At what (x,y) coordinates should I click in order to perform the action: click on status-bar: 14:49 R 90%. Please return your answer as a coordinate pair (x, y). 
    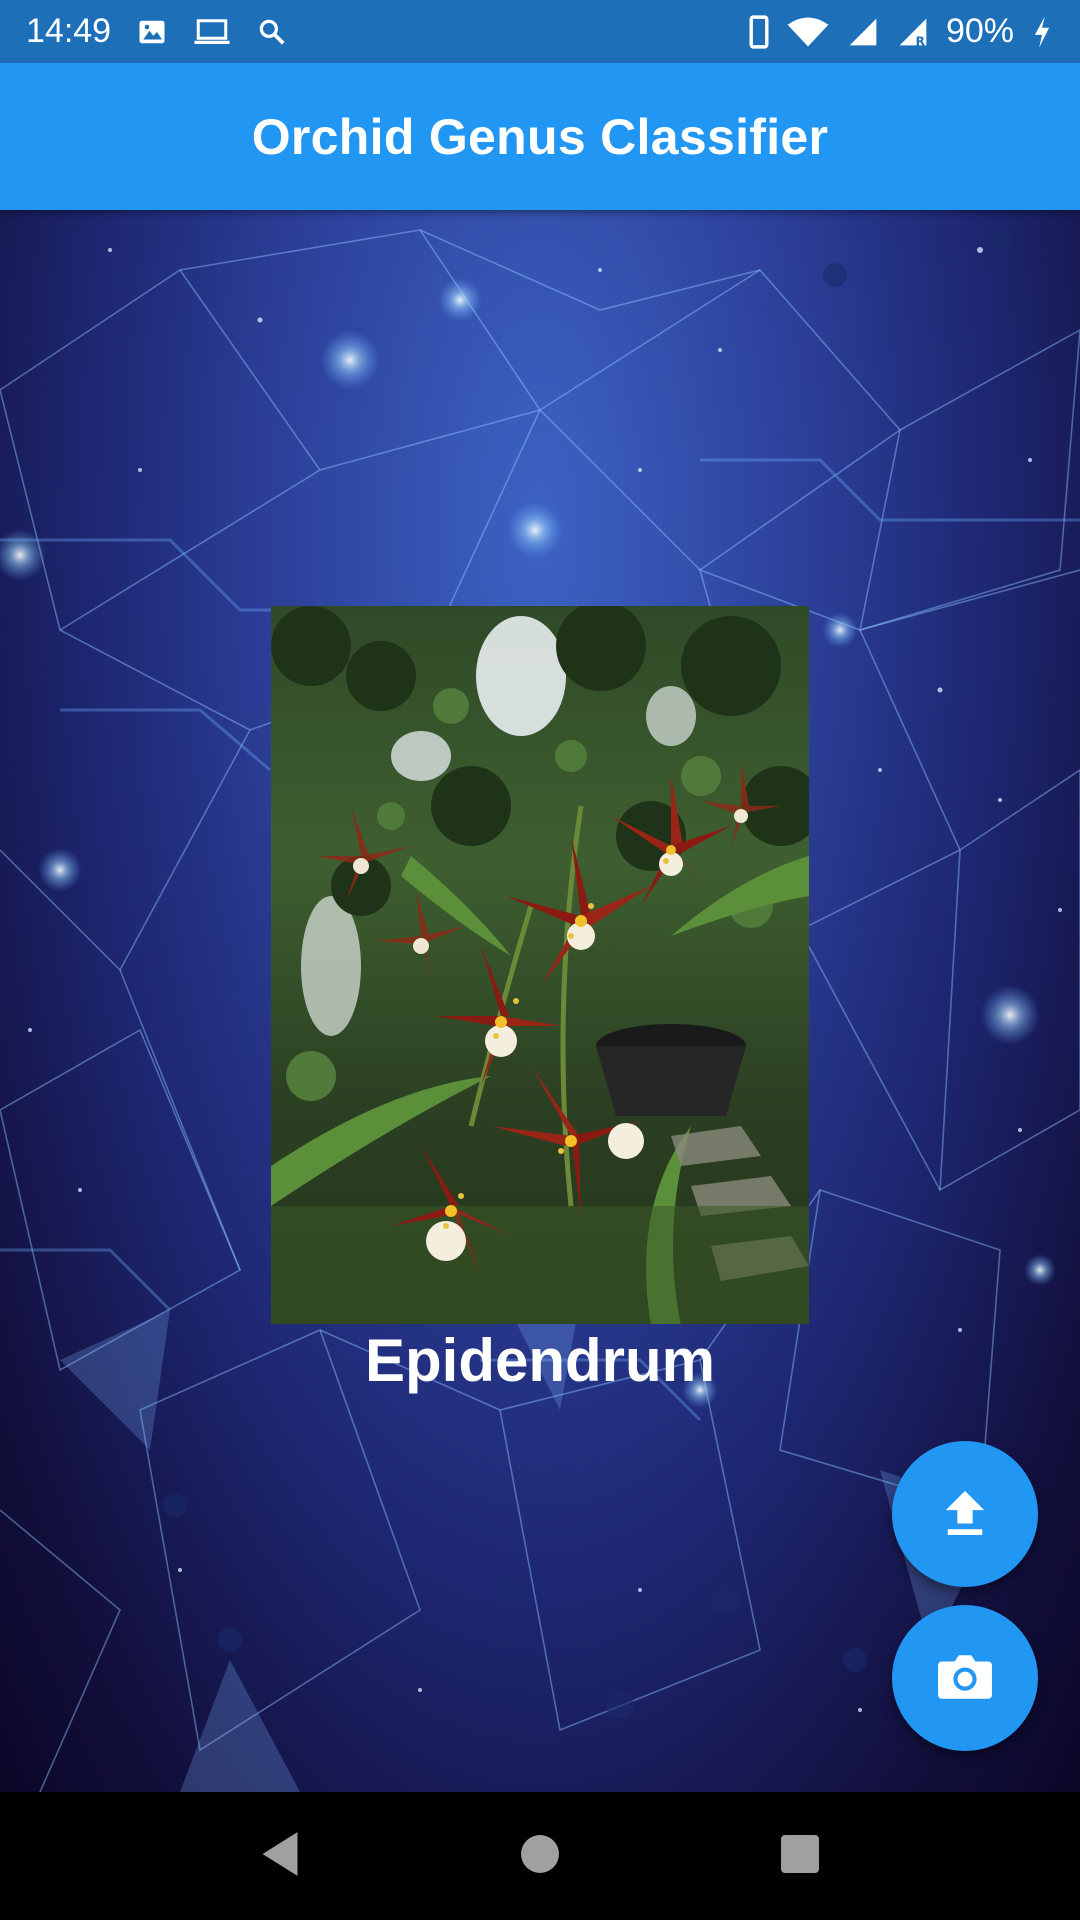
    Looking at the image, I should click on (540, 31).